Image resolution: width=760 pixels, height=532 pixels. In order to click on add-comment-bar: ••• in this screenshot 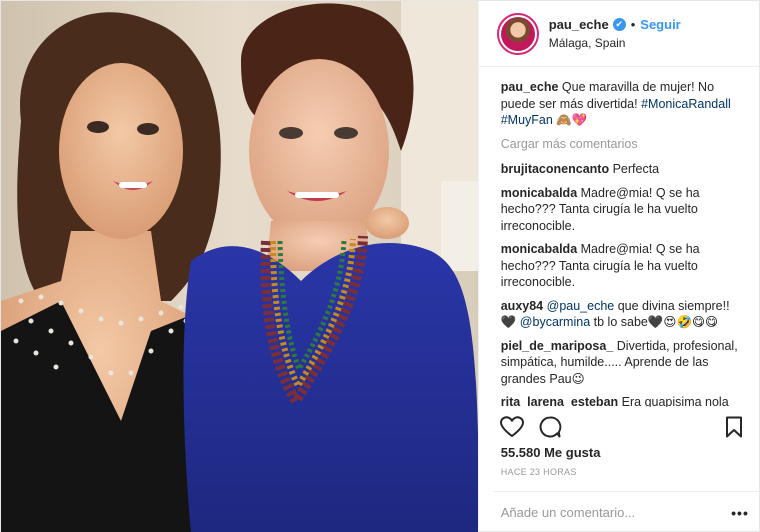, I will do `click(625, 511)`.